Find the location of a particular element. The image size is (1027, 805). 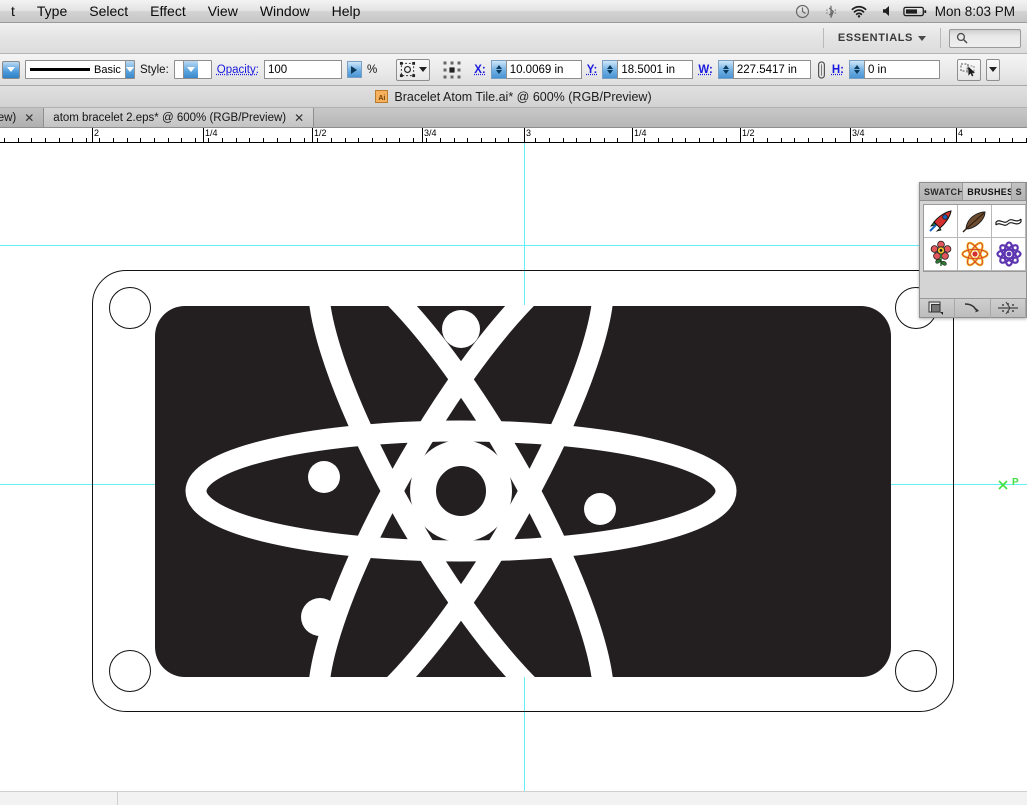

style-label: Style: is located at coordinates (154, 69).